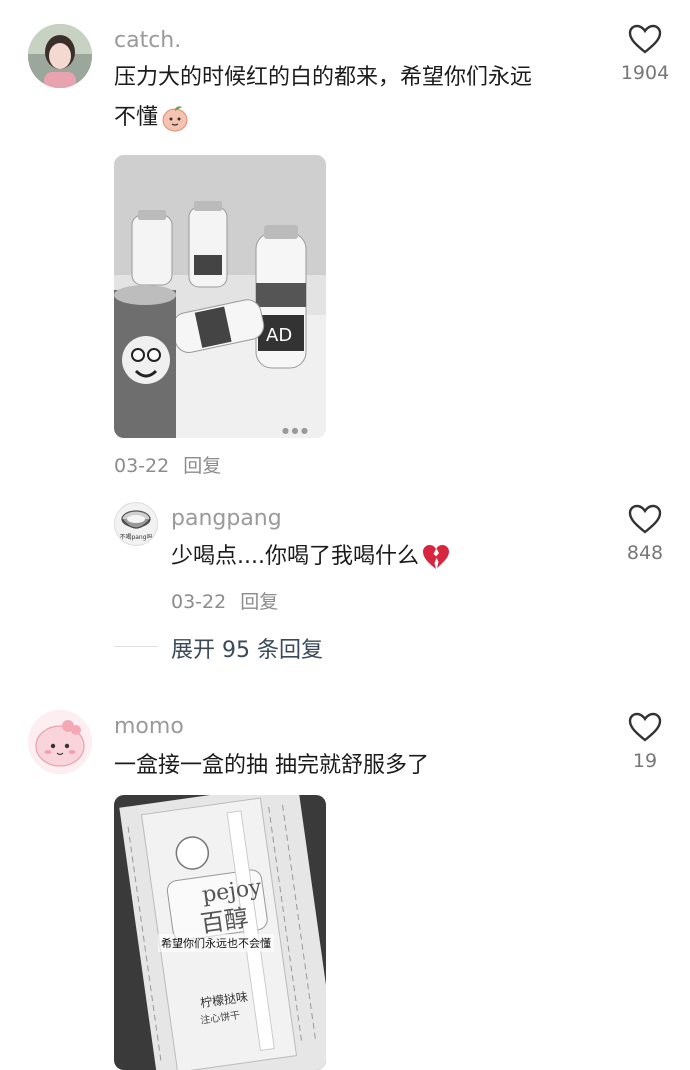  What do you see at coordinates (216, 943) in the screenshot?
I see `image-overlay-text: 希望你们永远也不会懂` at bounding box center [216, 943].